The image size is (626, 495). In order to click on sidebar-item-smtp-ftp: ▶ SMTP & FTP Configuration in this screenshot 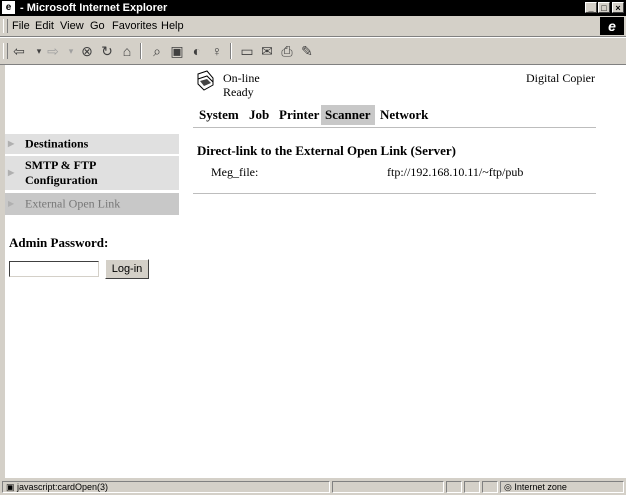, I will do `click(92, 173)`.